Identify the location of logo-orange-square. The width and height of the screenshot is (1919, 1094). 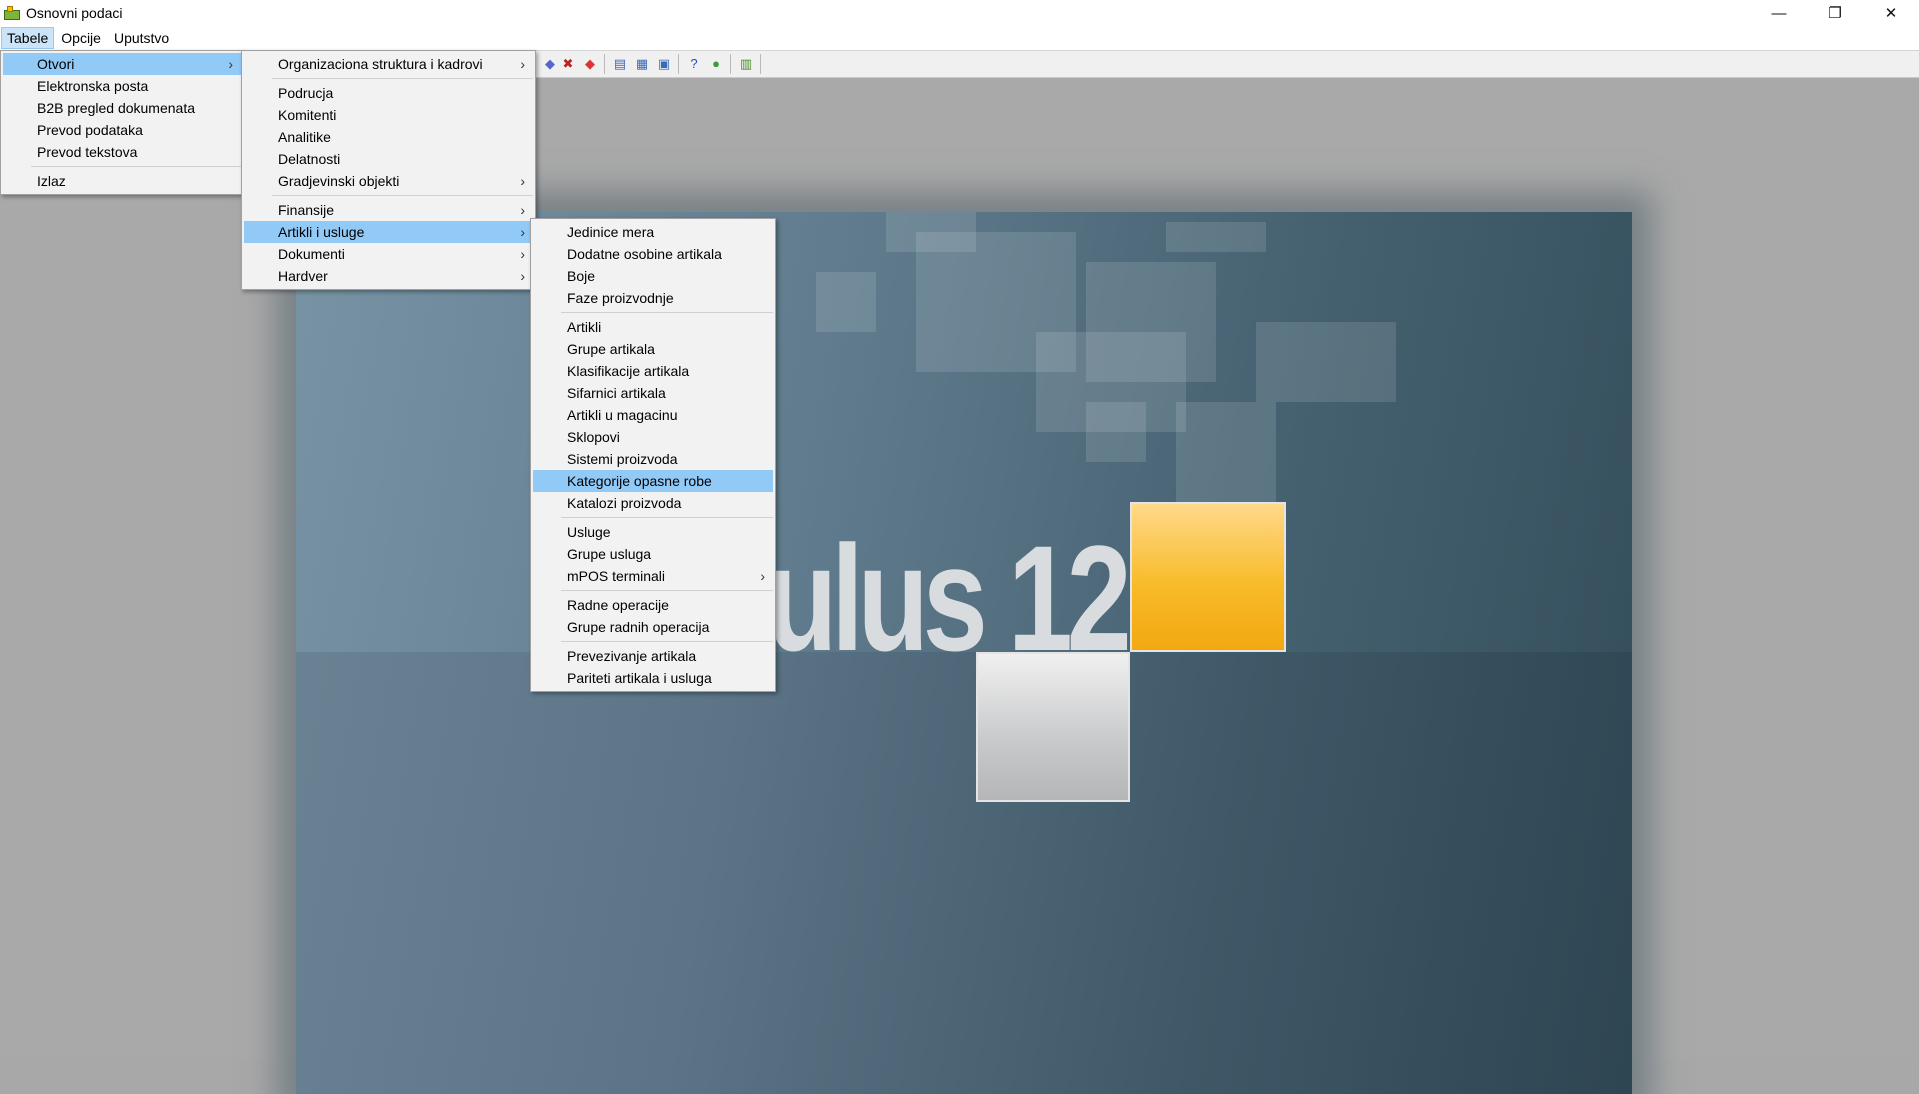
(1208, 577).